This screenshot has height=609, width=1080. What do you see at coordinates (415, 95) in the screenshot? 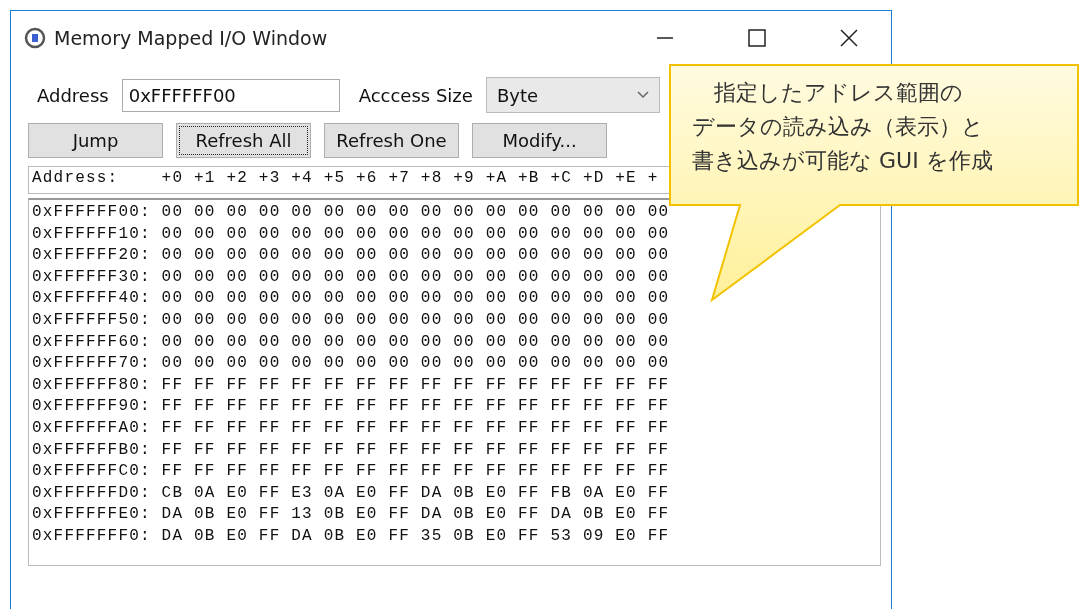
I see `access-size-label: Acccess Size` at bounding box center [415, 95].